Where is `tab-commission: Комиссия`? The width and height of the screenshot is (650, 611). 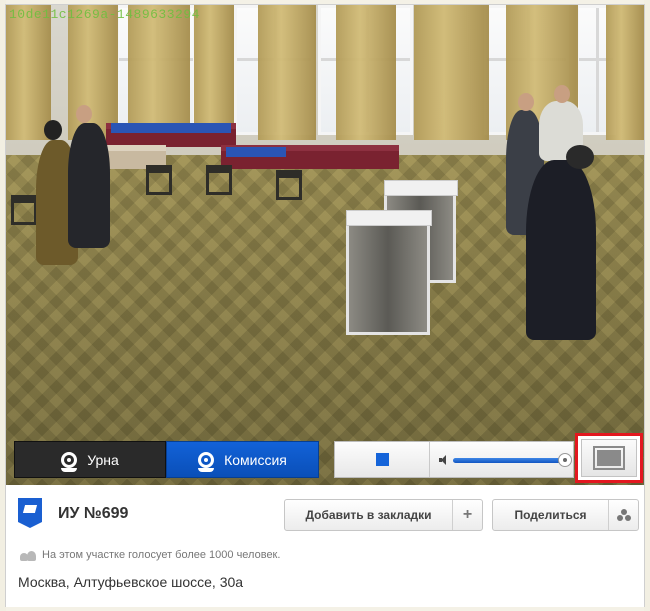
tab-commission: Комиссия is located at coordinates (242, 459).